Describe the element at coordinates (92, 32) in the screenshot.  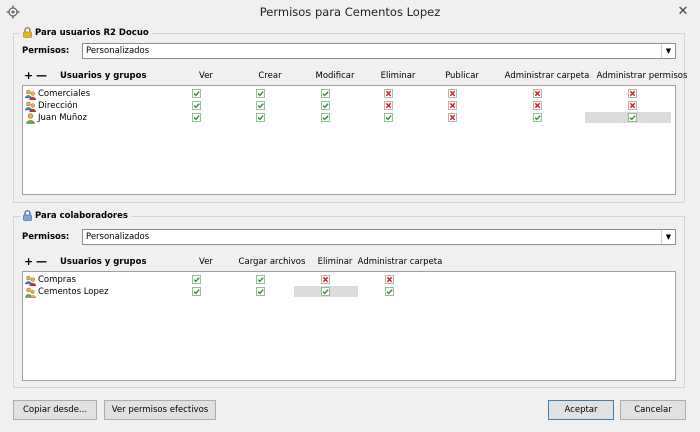
I see `r2-users-group-label: Para usuarios R2 Docuo` at that location.